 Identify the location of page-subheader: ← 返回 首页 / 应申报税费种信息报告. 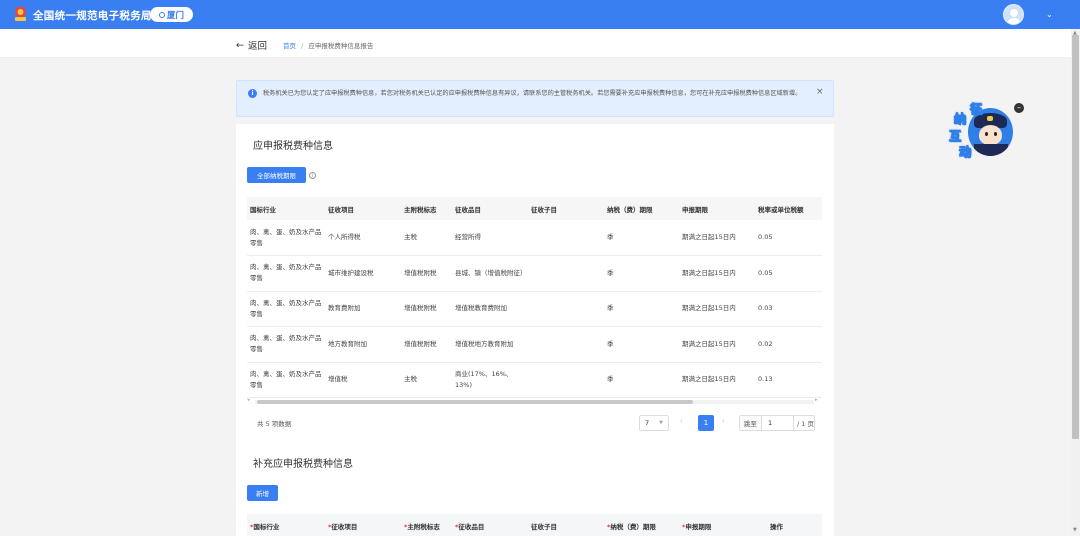
(540, 43).